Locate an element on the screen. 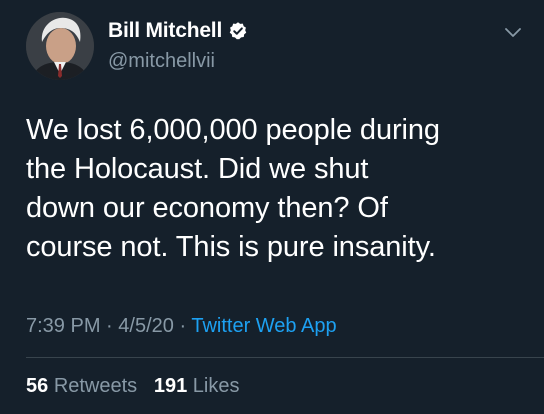 The height and width of the screenshot is (414, 544). chevron-down-icon is located at coordinates (513, 33).